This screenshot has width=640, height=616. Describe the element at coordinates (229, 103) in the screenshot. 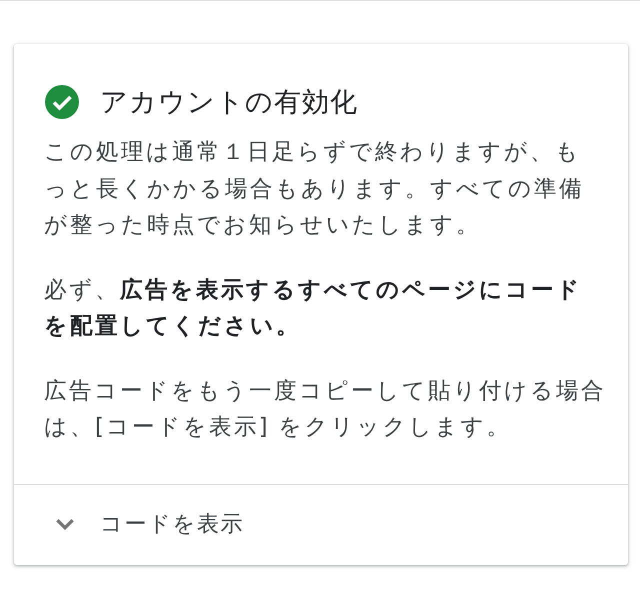

I see `card-title: アカウントの有効化` at that location.